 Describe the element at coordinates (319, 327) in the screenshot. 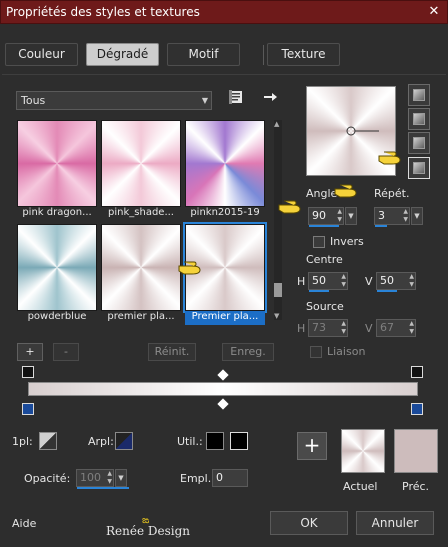

I see `source-h-value: 73` at that location.